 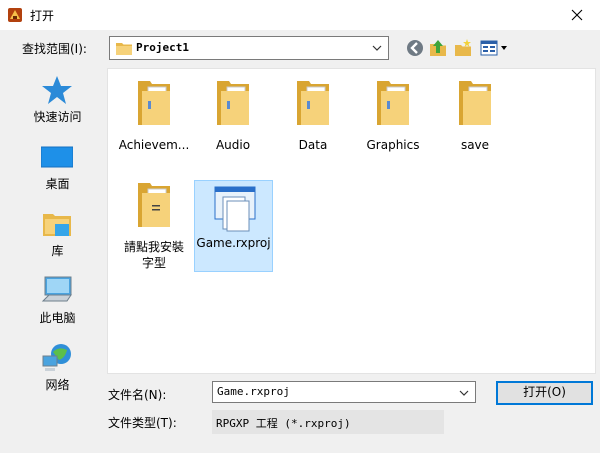 I want to click on file-item-folder: Audio, so click(x=233, y=115).